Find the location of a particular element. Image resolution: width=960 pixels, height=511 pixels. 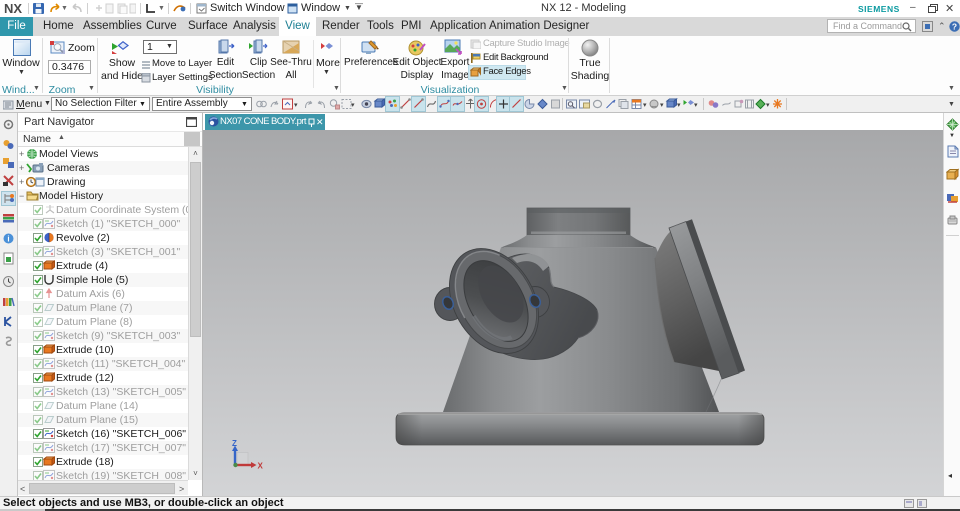

svg-text: i is located at coordinates (8, 239).